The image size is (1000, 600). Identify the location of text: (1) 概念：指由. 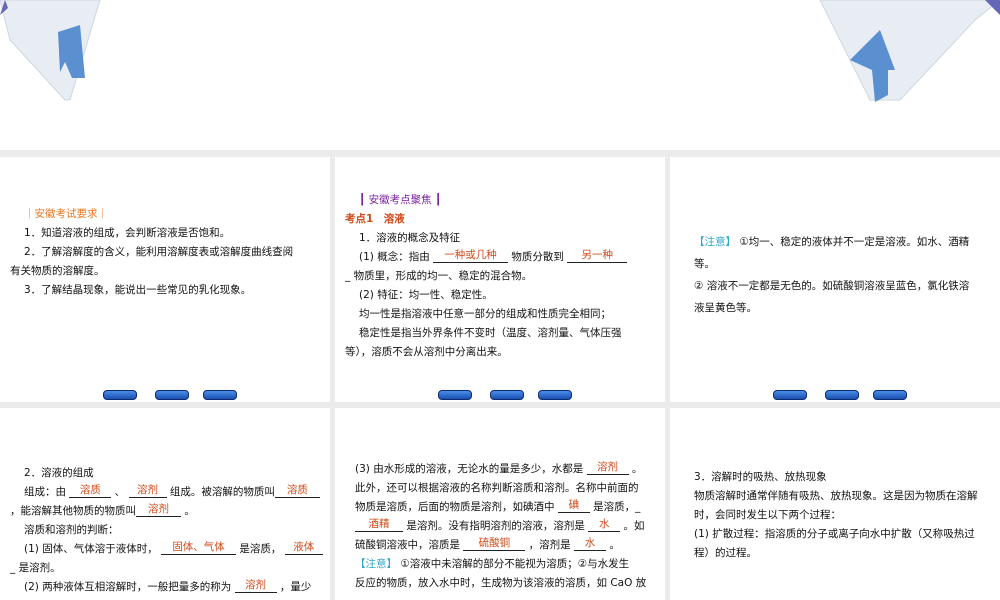
(396, 257).